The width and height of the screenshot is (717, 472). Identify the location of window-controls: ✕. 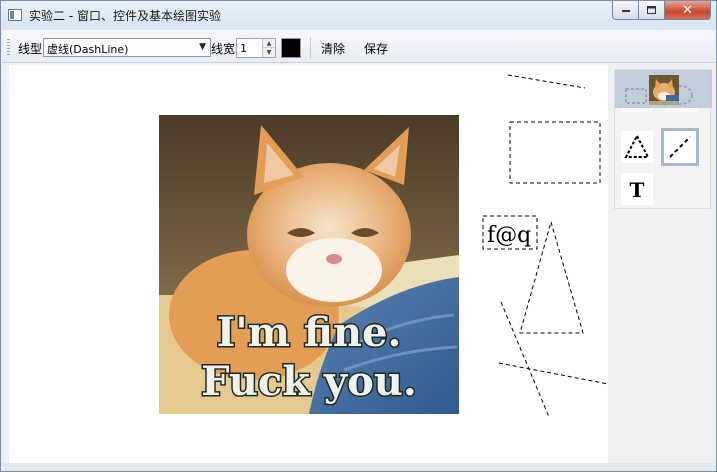
(661, 10).